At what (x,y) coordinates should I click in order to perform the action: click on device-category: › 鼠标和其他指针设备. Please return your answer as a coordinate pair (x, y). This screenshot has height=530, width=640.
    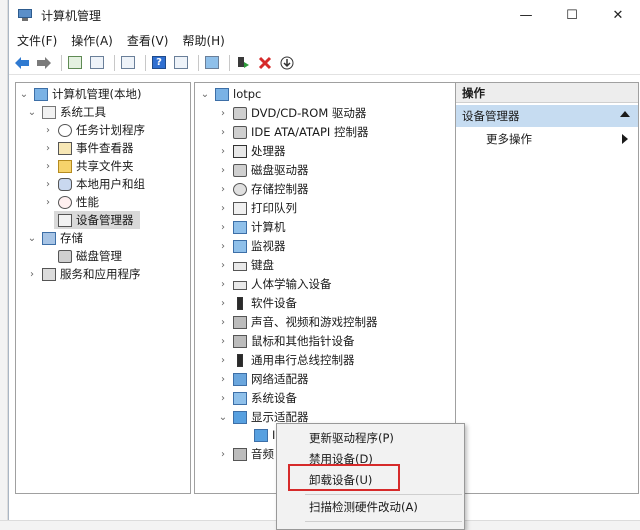
    Looking at the image, I should click on (286, 341).